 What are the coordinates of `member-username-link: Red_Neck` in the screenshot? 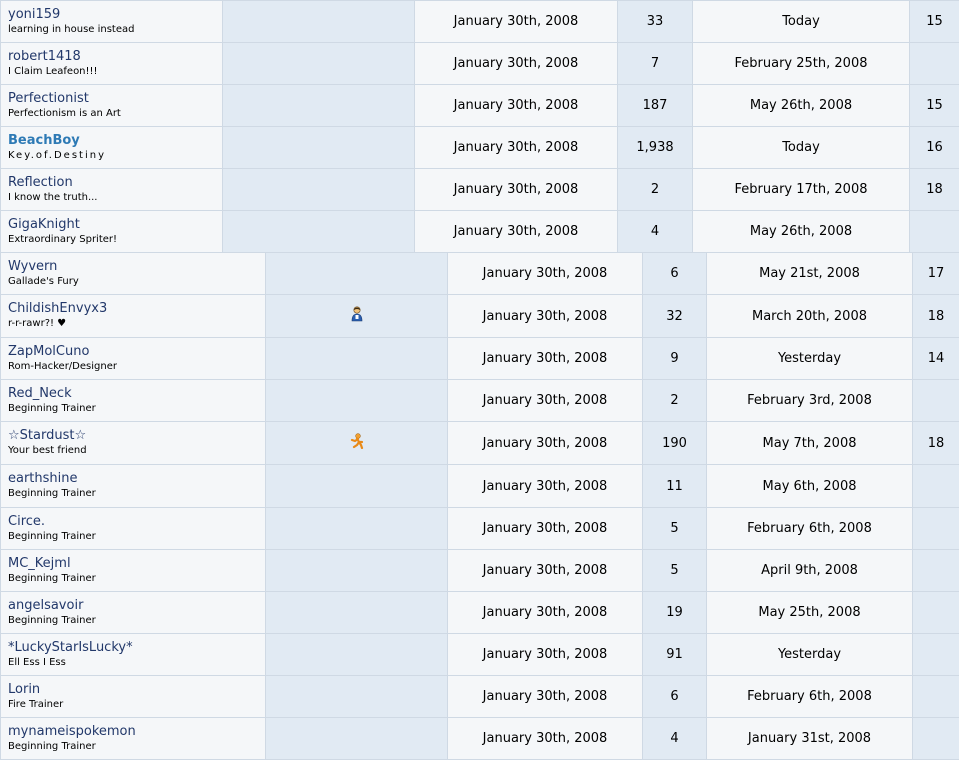 It's located at (136, 393).